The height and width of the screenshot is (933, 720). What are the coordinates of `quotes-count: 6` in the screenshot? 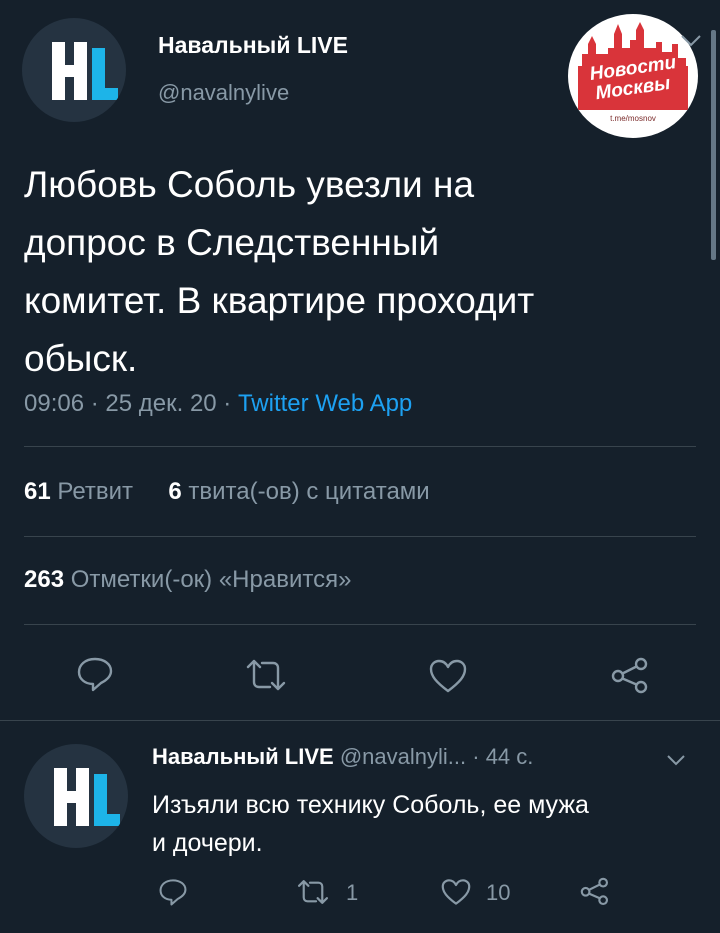 It's located at (175, 491).